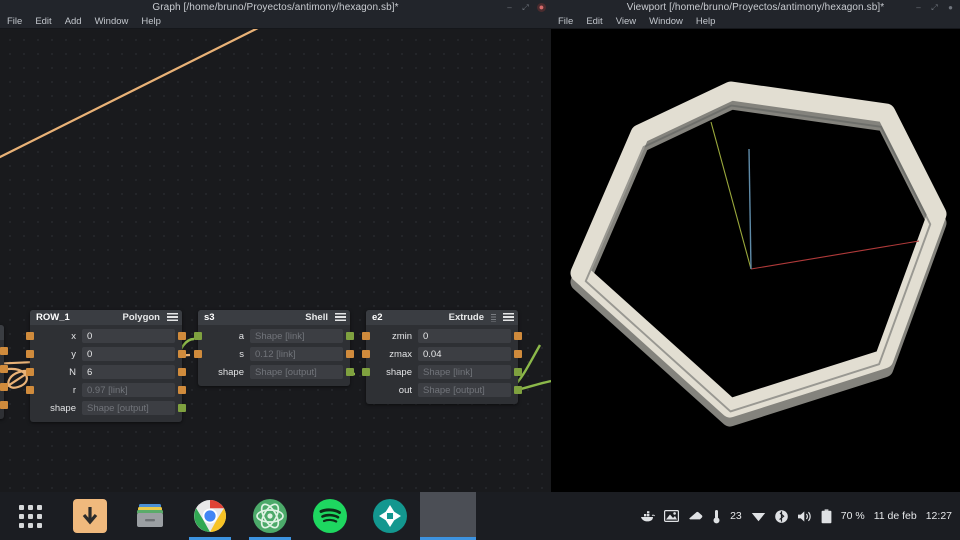  I want to click on param-label: out, so click(405, 390).